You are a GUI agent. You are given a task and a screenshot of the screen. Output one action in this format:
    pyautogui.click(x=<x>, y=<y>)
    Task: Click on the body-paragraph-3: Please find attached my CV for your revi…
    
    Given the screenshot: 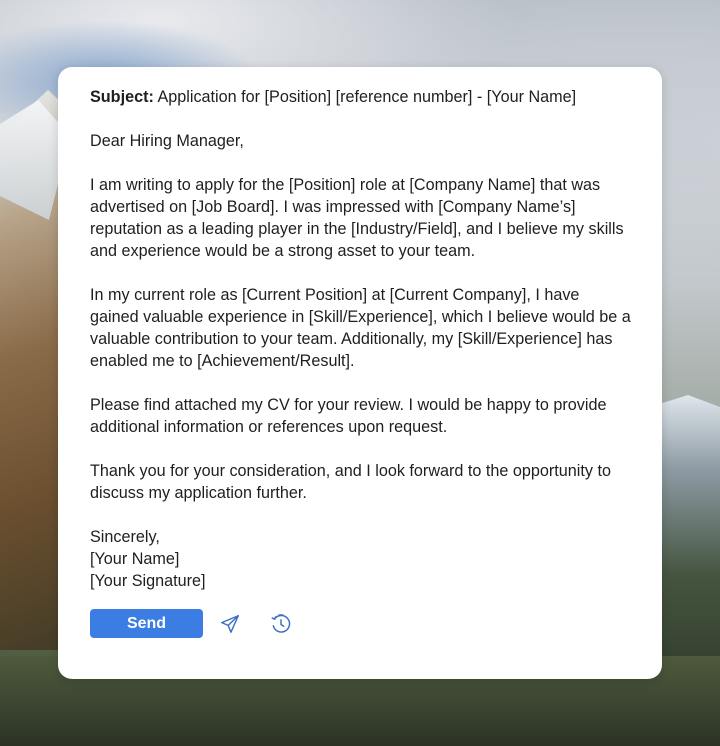 What is the action you would take?
    pyautogui.click(x=348, y=416)
    